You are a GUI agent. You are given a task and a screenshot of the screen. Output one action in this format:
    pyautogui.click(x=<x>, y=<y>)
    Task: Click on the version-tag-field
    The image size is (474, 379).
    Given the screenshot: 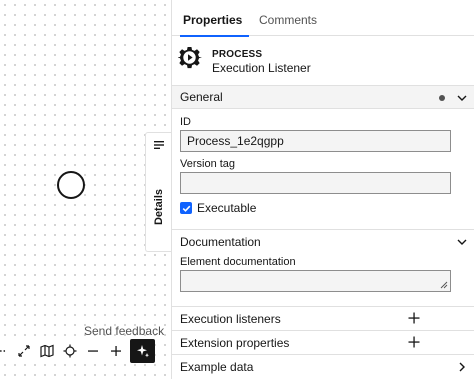 What is the action you would take?
    pyautogui.click(x=315, y=183)
    